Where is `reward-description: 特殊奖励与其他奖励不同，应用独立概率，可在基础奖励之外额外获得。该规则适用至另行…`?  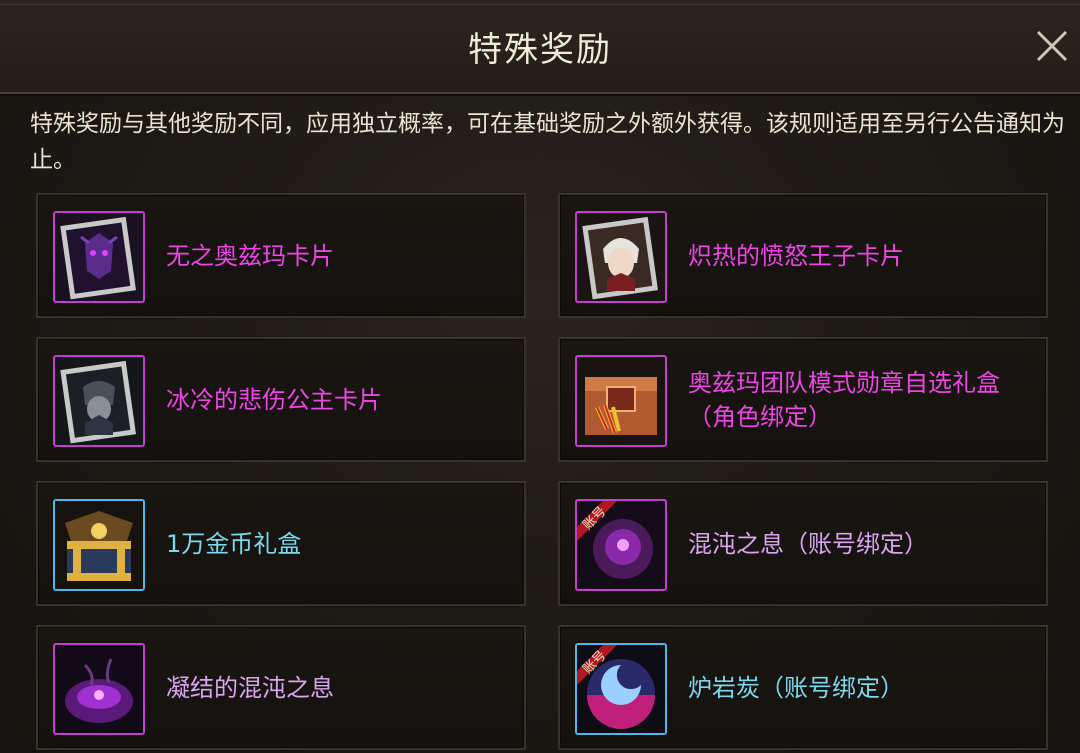
reward-description: 特殊奖励与其他奖励不同，应用独立概率，可在基础奖励之外额外获得。该规则适用至另行… is located at coordinates (547, 142).